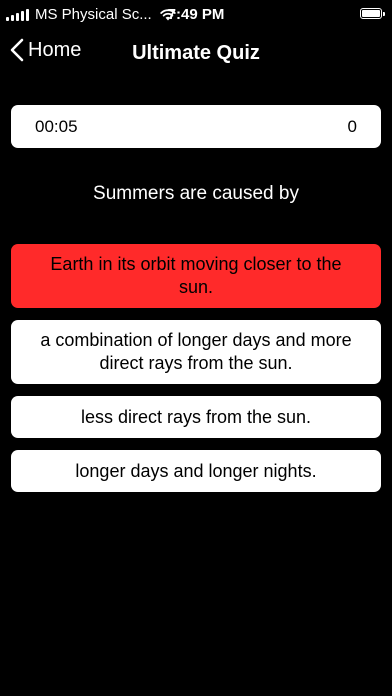  Describe the element at coordinates (17, 14) in the screenshot. I see `signal-icon` at that location.